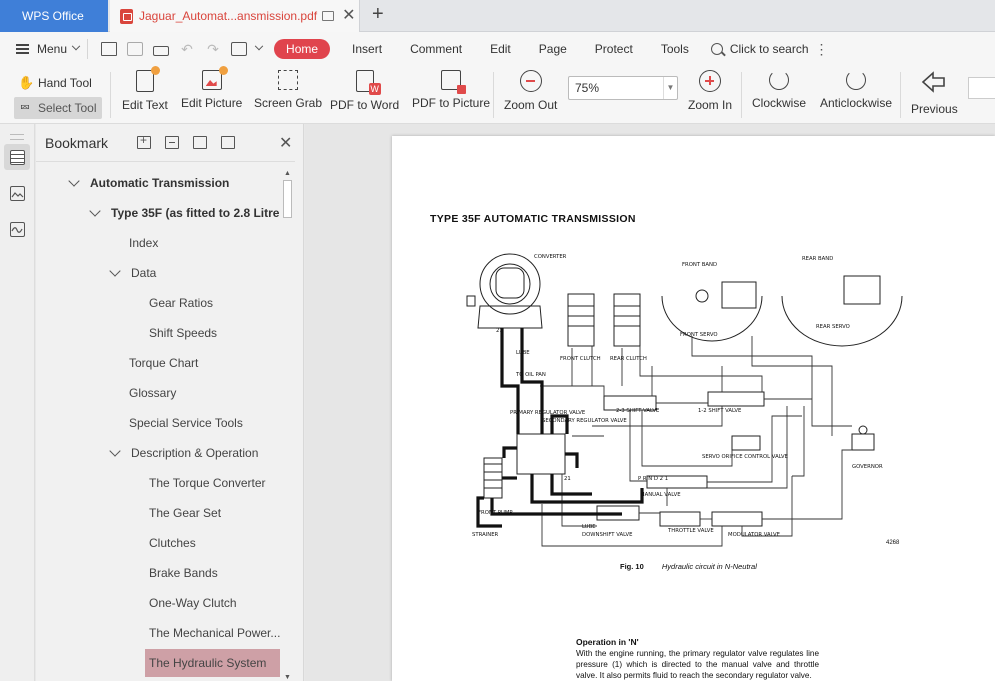 The image size is (995, 681). What do you see at coordinates (88, 49) in the screenshot?
I see `divider` at bounding box center [88, 49].